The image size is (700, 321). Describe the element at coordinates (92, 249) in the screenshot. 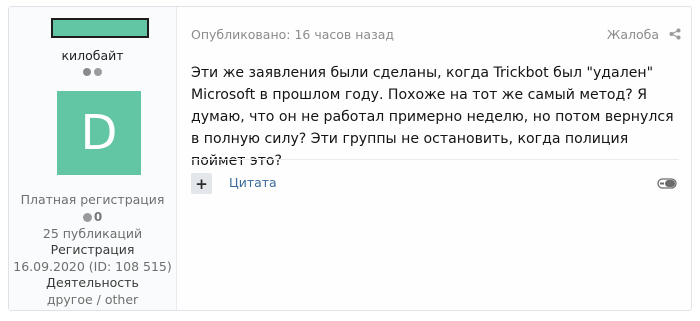

I see `registration-label: Регистрация` at that location.